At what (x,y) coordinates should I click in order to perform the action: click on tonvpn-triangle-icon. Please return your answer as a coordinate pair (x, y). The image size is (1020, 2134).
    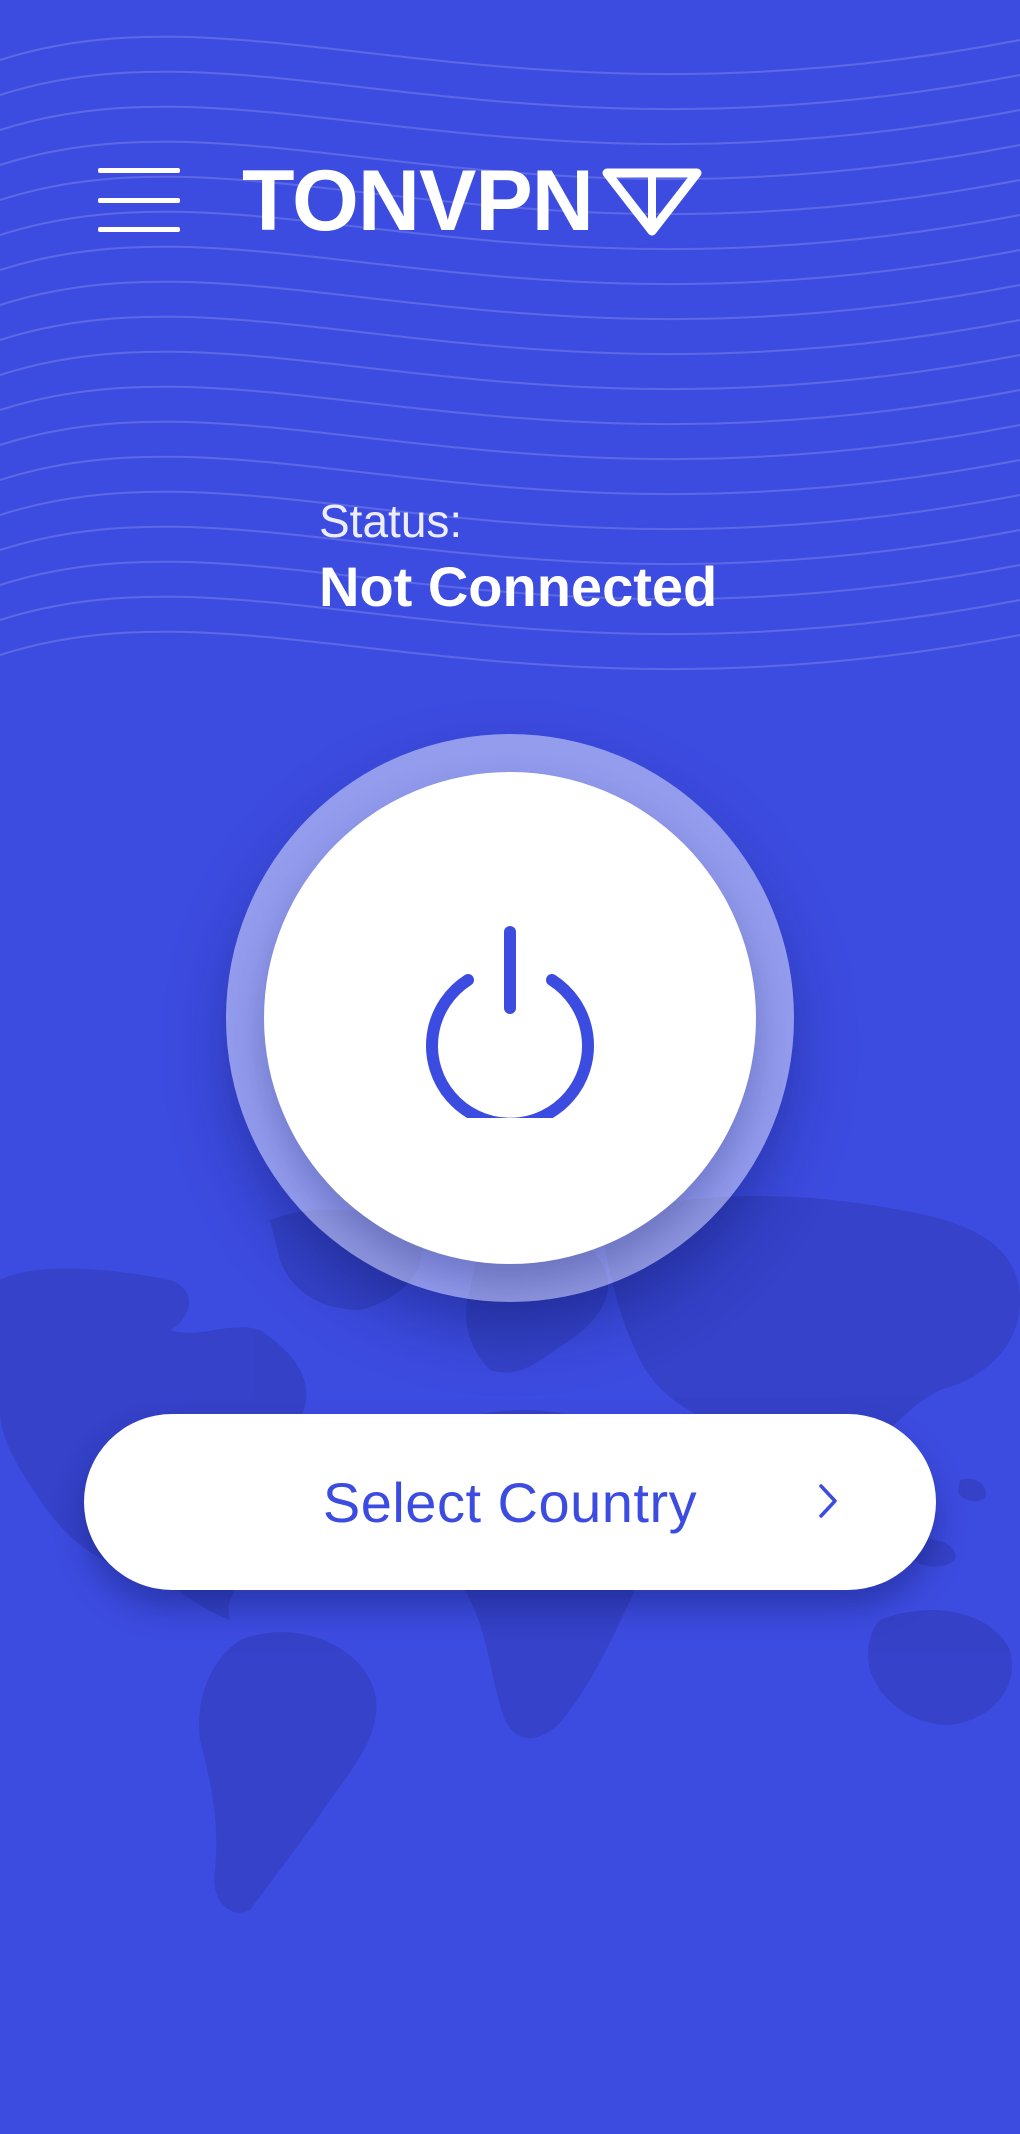
    Looking at the image, I should click on (652, 202).